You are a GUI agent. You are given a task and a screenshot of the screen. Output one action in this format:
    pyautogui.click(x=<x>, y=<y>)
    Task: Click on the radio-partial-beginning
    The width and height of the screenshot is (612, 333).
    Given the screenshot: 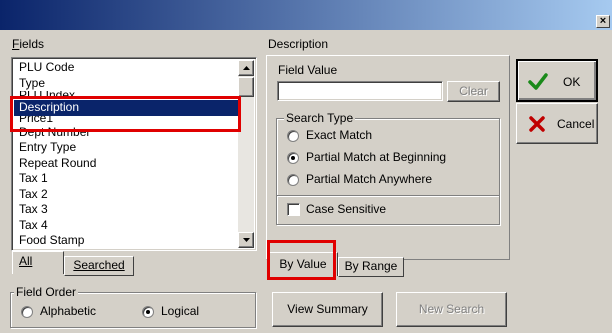 What is the action you would take?
    pyautogui.click(x=293, y=158)
    